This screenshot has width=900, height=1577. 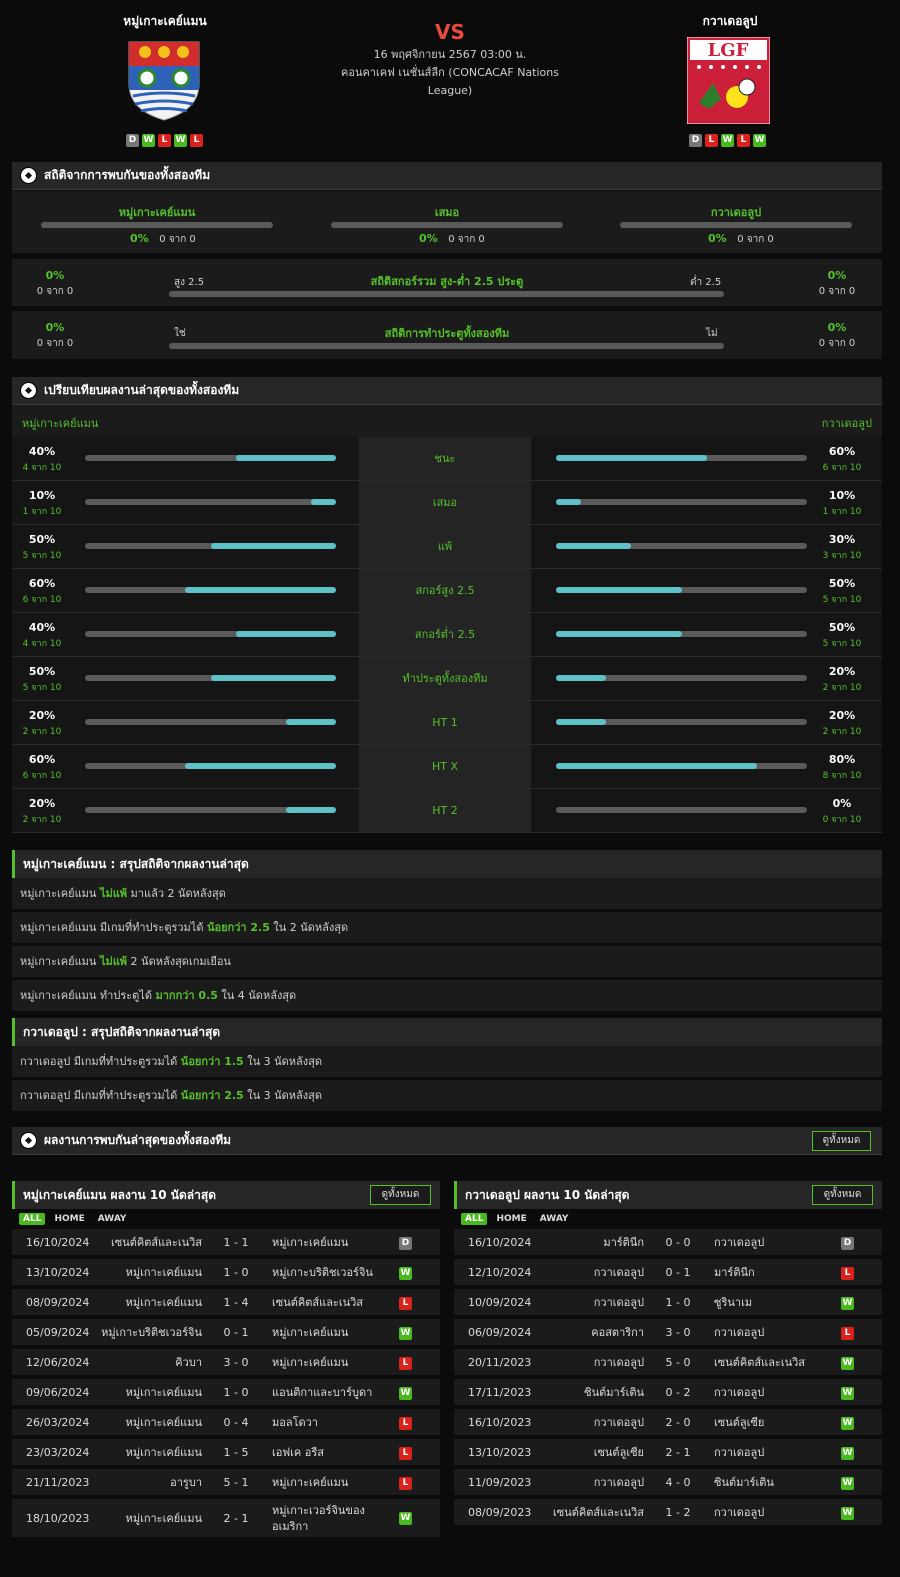 What do you see at coordinates (668, 1273) in the screenshot?
I see `match-row: 12/10/2024 กวาเดอลูป 0 - 1 มาร์ตินีก L` at bounding box center [668, 1273].